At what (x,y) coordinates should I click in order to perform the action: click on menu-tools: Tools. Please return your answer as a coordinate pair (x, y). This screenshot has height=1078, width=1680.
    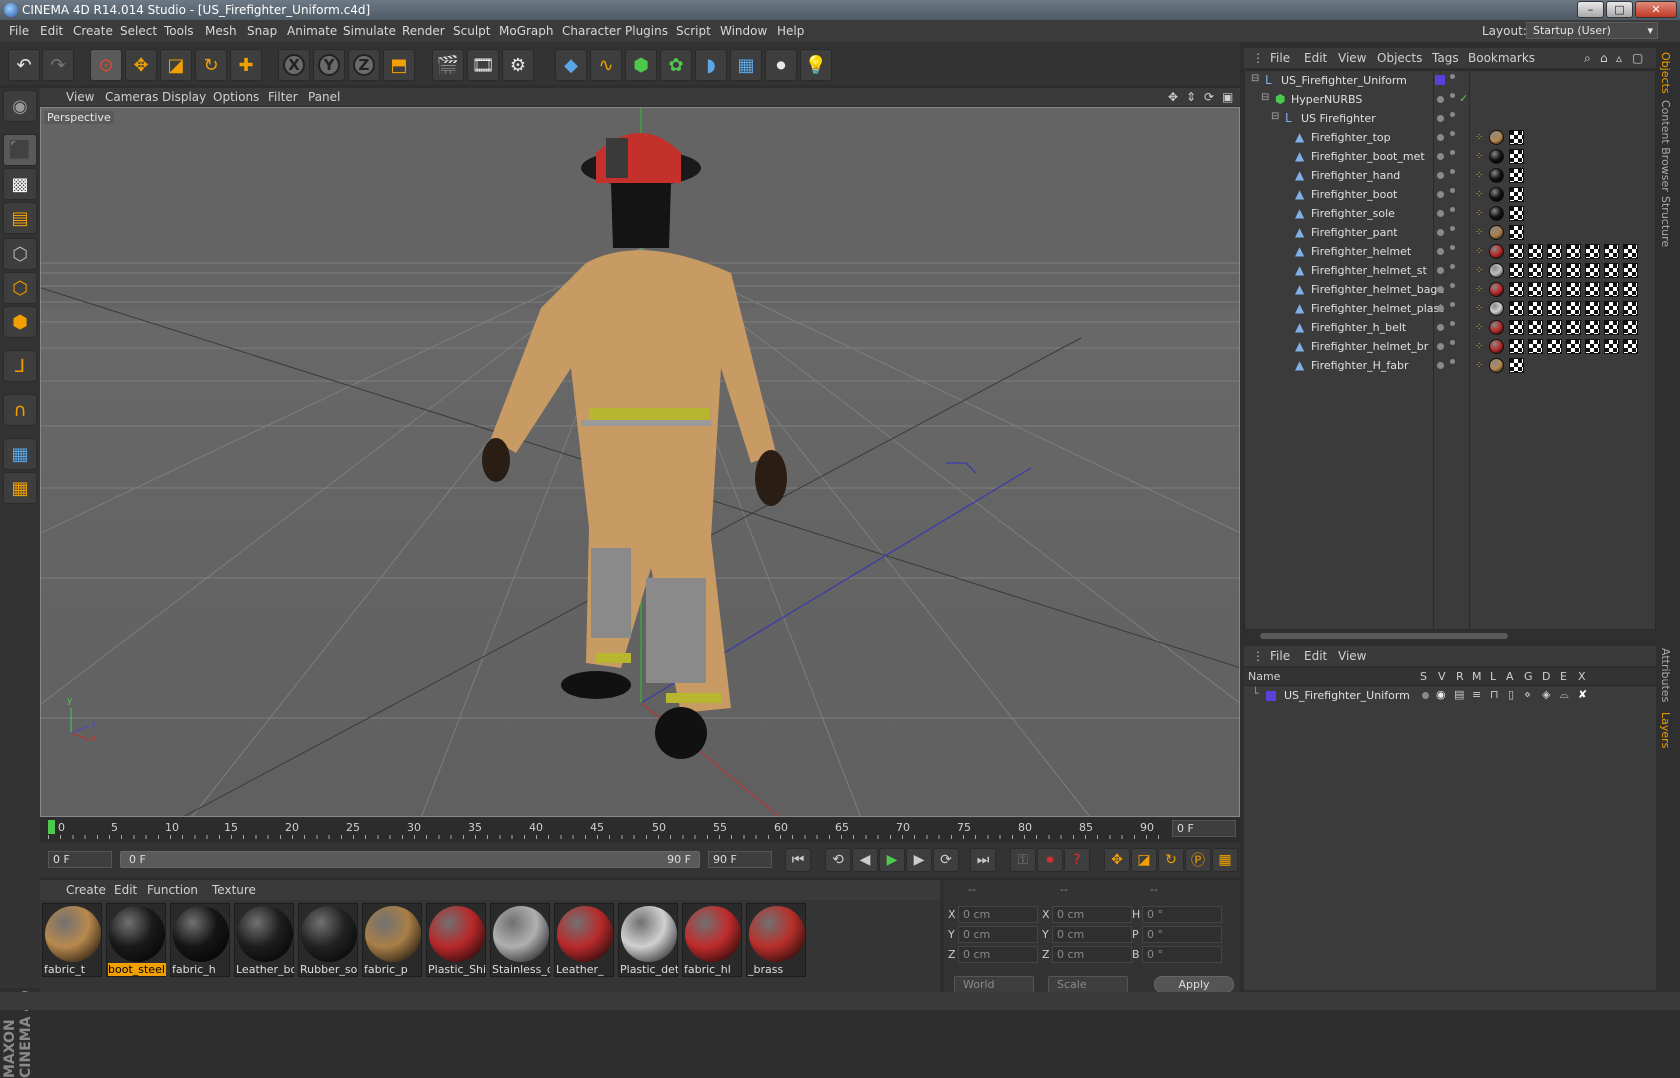
    Looking at the image, I should click on (179, 31).